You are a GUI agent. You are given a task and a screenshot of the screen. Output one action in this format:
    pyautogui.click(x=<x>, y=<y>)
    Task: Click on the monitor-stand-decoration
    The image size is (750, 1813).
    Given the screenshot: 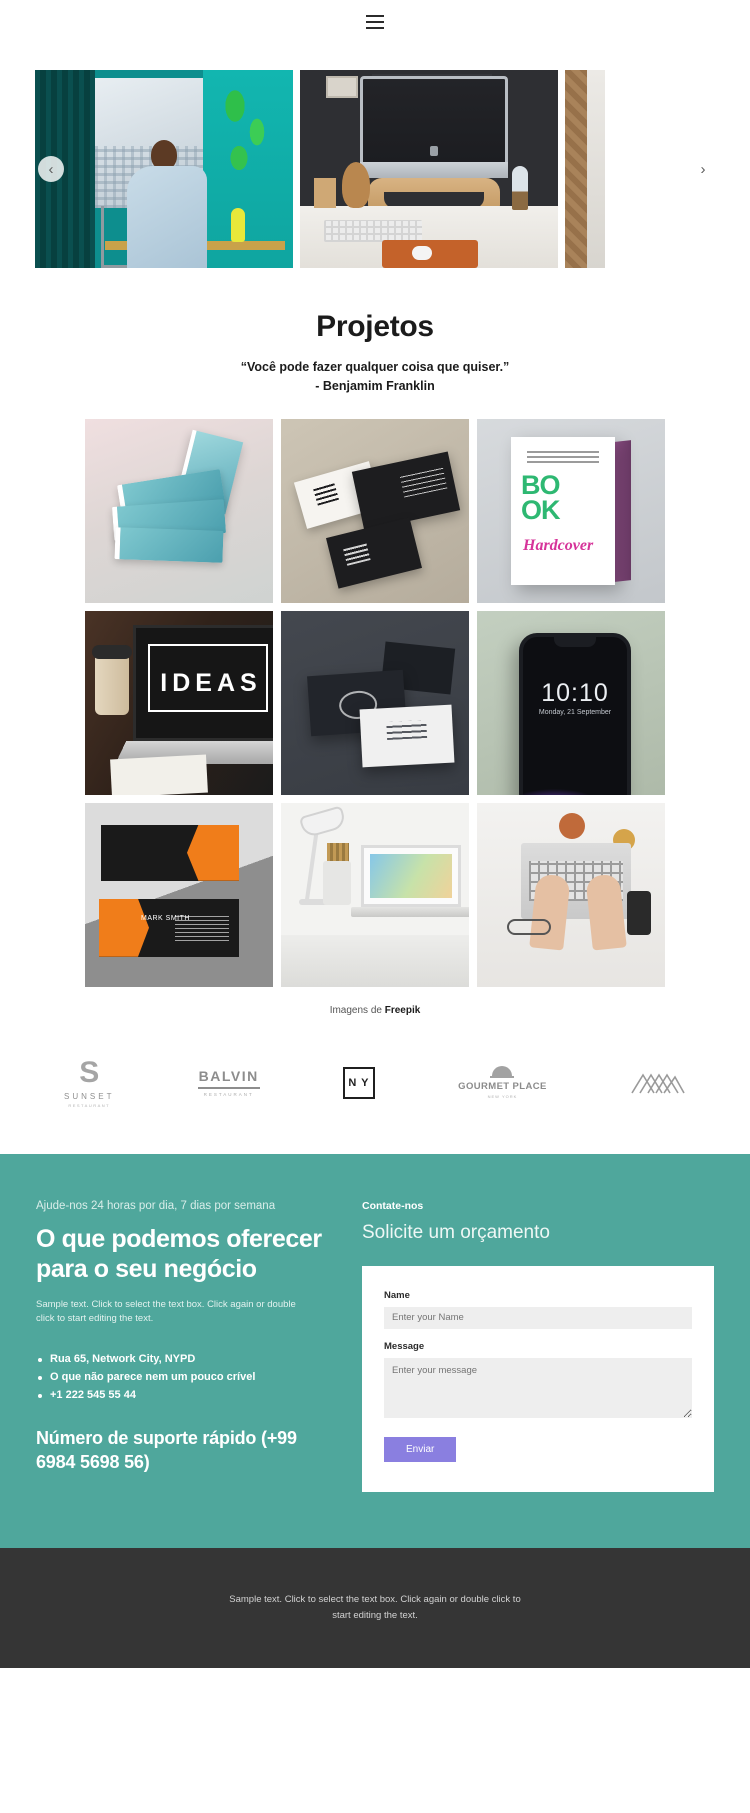 What is the action you would take?
    pyautogui.click(x=434, y=193)
    